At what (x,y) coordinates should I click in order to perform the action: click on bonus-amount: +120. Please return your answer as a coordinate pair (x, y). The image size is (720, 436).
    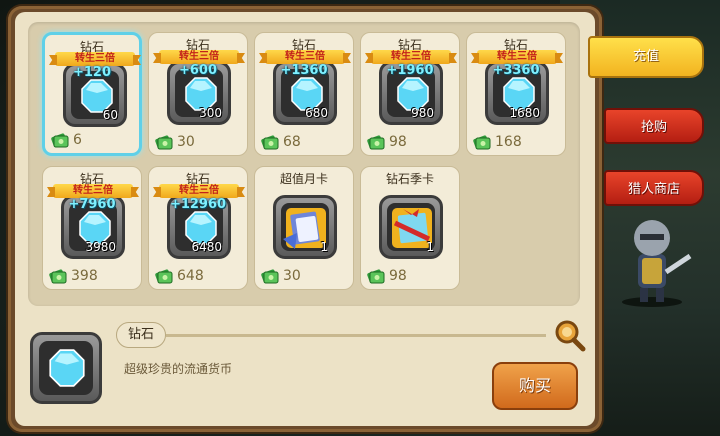
    Looking at the image, I should click on (92, 72).